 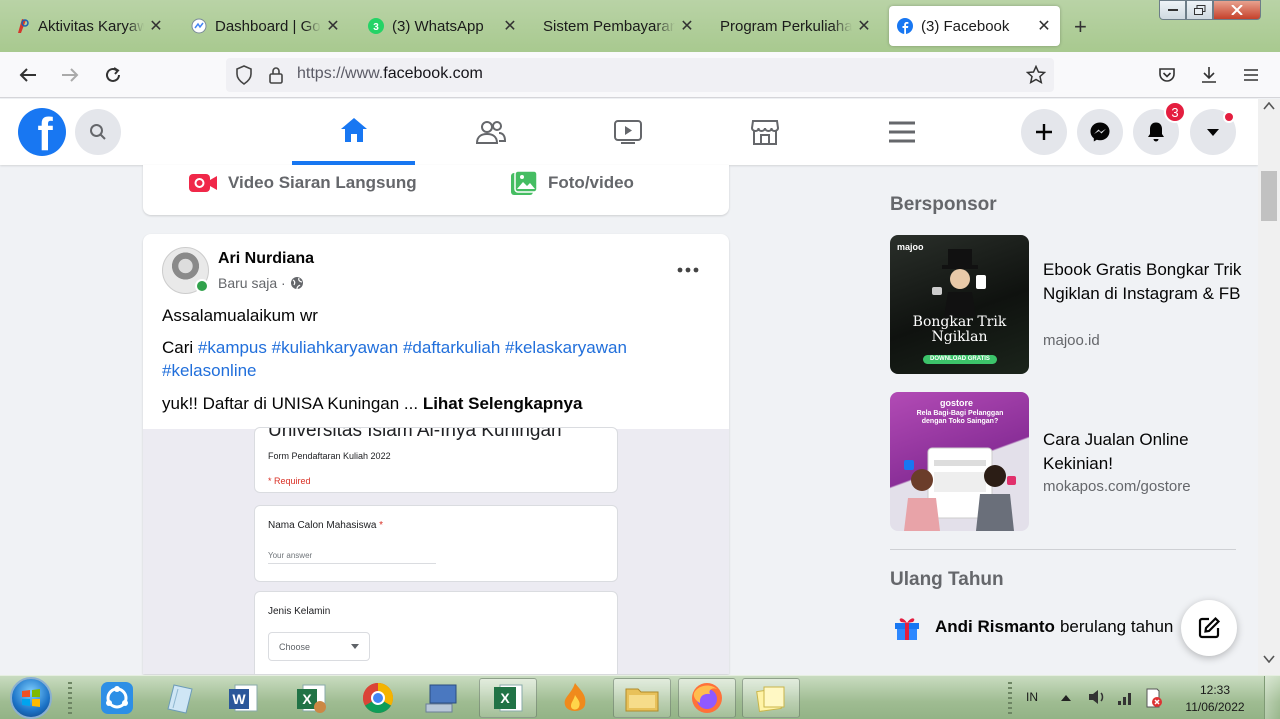 What do you see at coordinates (117, 698) in the screenshot?
I see `taskbar-sync-app` at bounding box center [117, 698].